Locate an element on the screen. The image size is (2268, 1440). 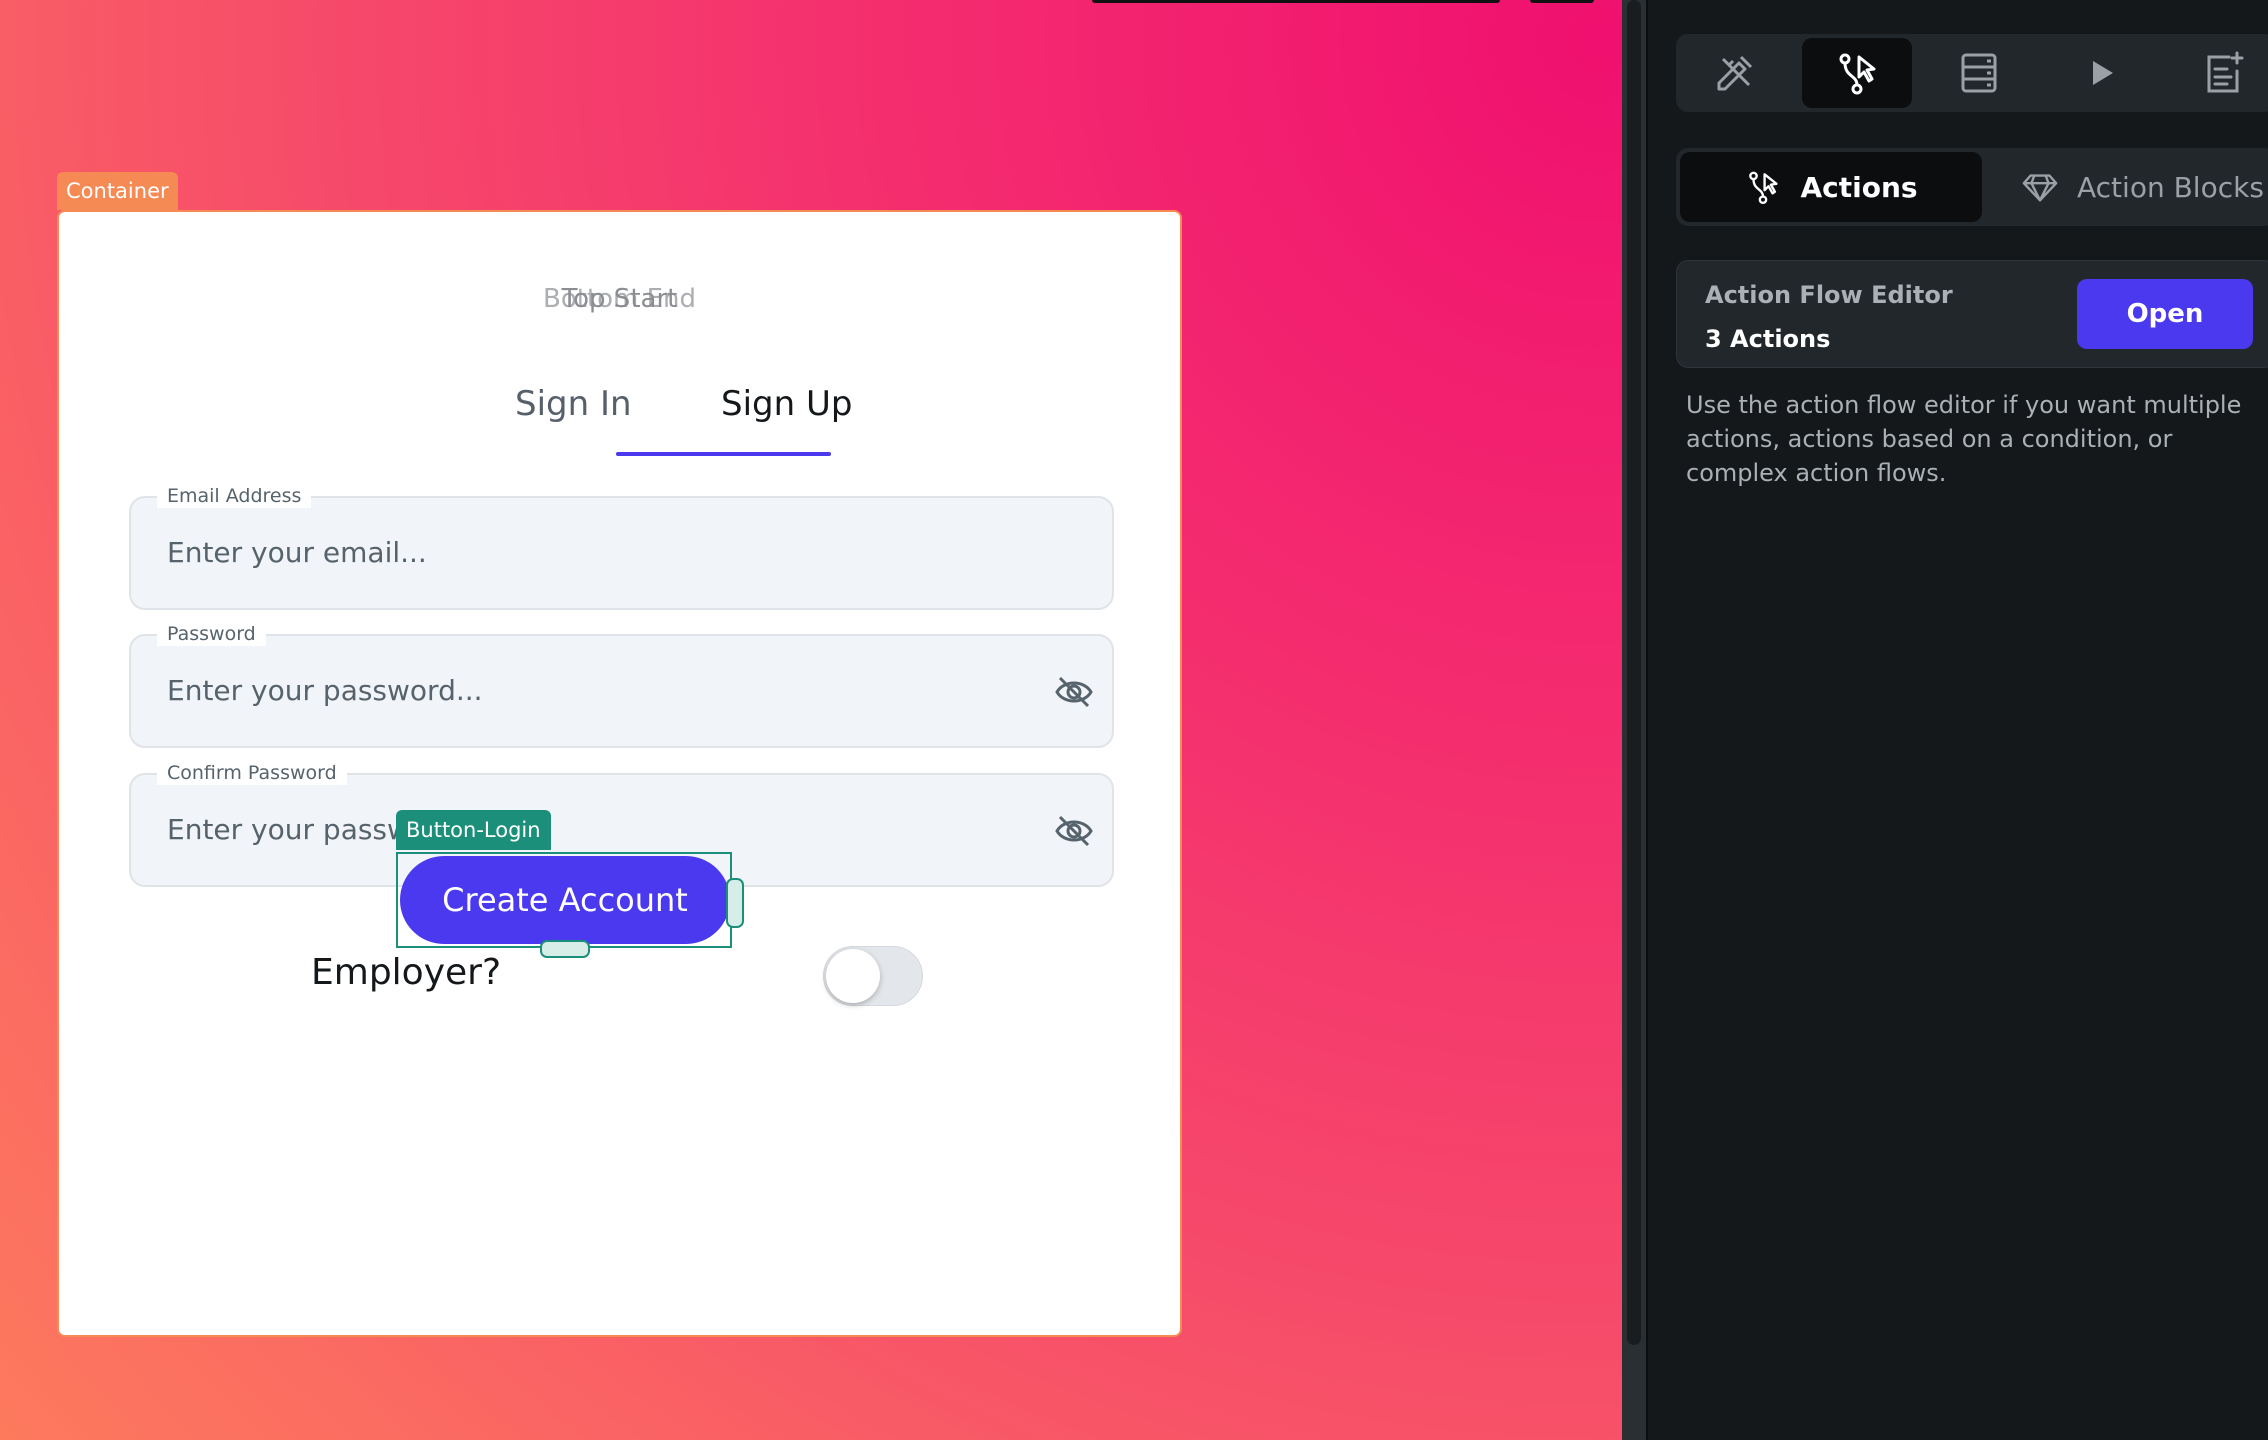
tab-sign-up: Sign Up is located at coordinates (786, 404).